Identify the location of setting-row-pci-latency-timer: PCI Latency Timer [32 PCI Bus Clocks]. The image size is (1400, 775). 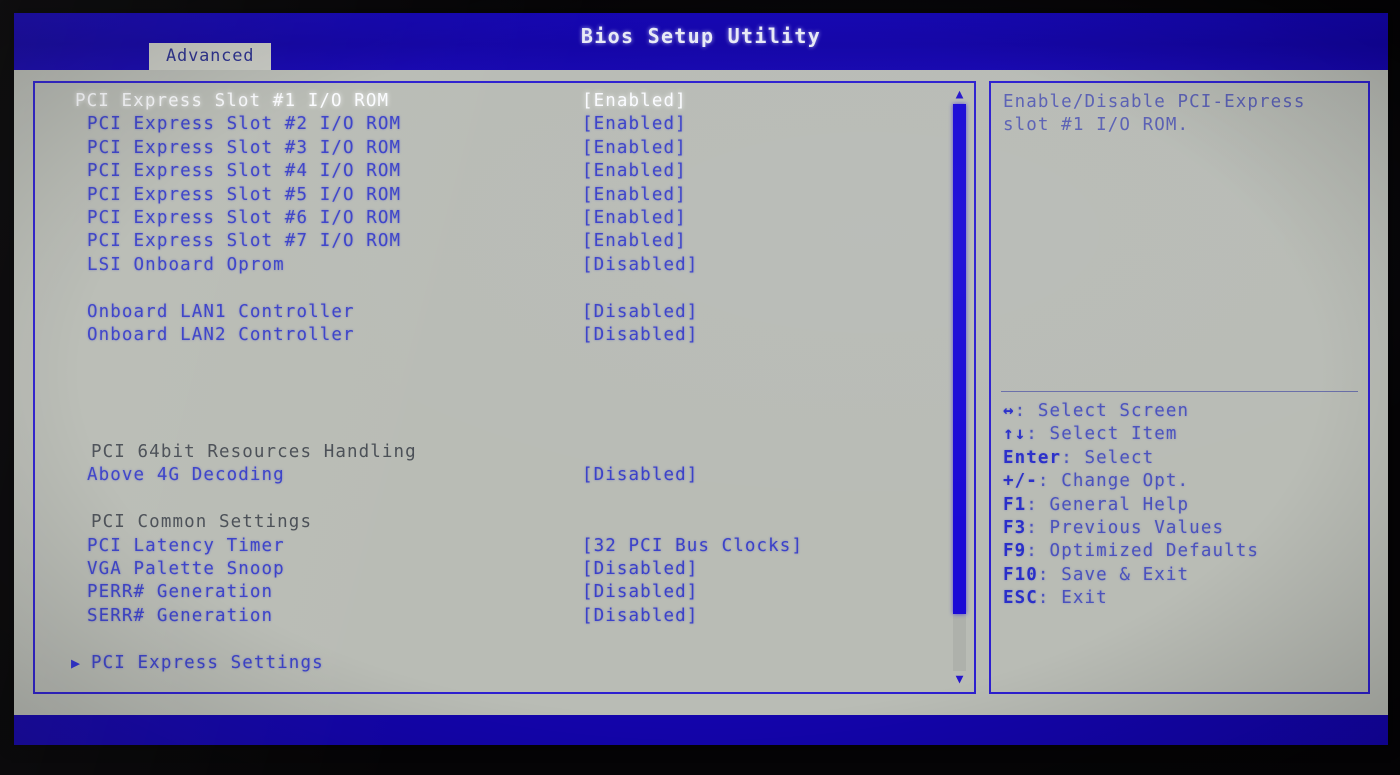
(489, 546).